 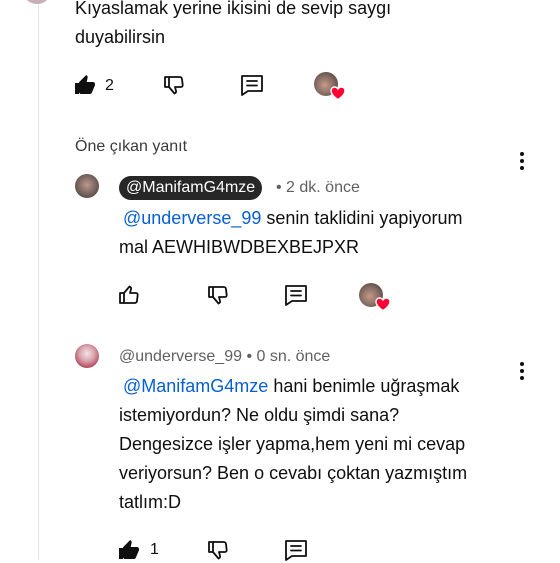 What do you see at coordinates (109, 85) in the screenshot?
I see `like-count: 2` at bounding box center [109, 85].